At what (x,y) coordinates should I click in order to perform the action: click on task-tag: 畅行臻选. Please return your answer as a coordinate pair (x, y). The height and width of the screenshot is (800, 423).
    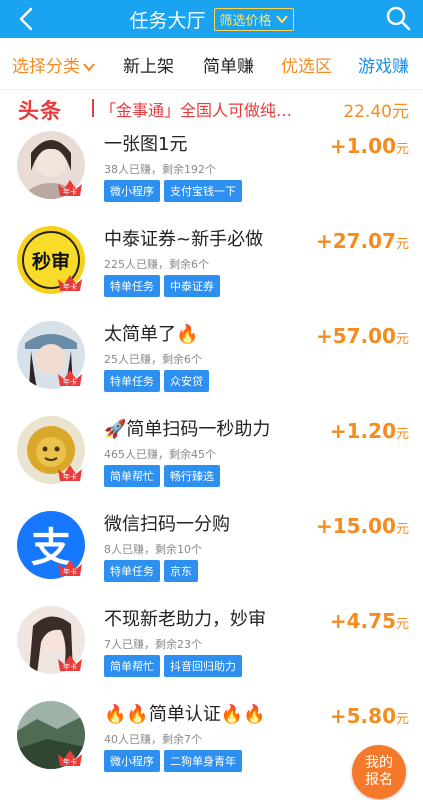
    Looking at the image, I should click on (192, 476).